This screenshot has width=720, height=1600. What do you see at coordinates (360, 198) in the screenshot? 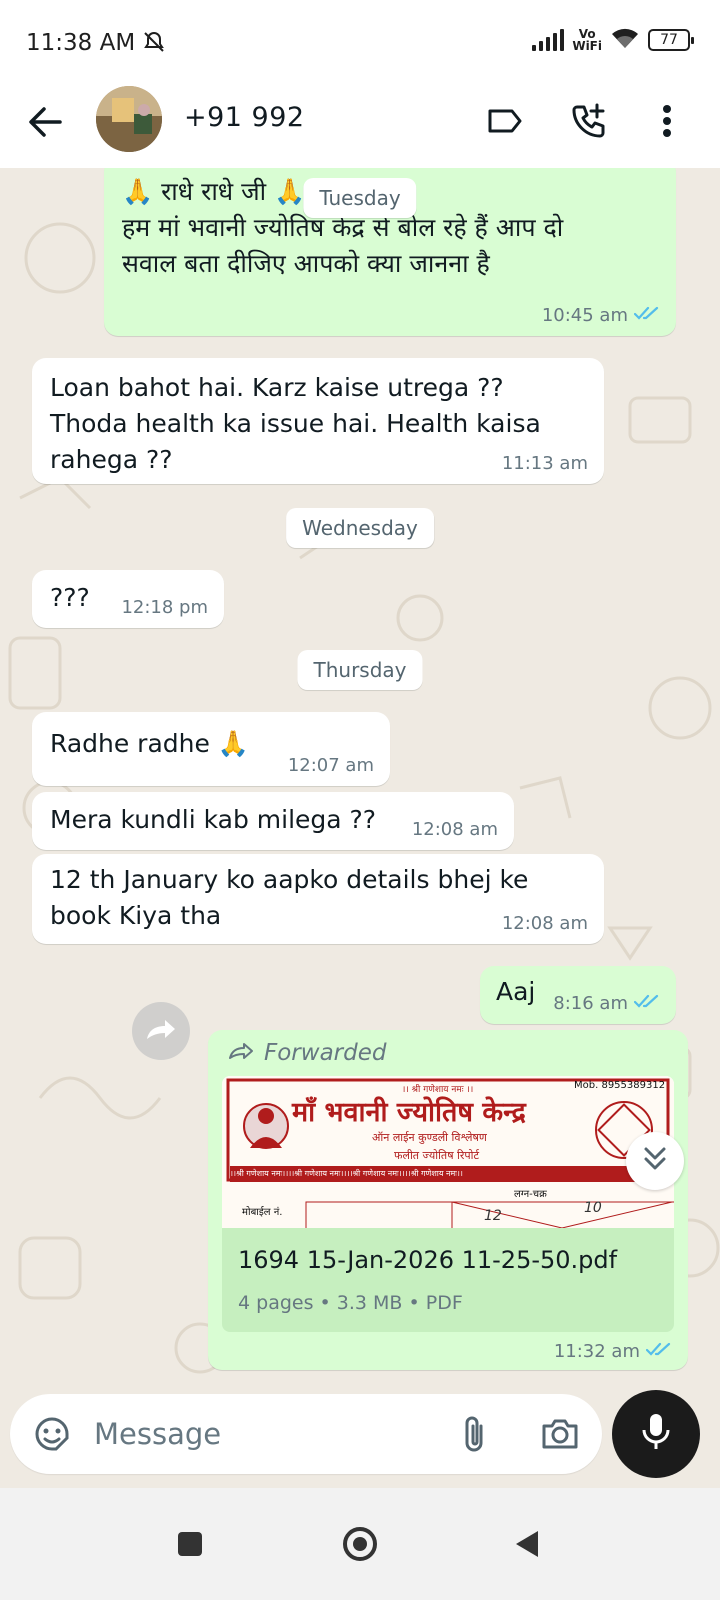
I see `date-chip: Tuesday` at bounding box center [360, 198].